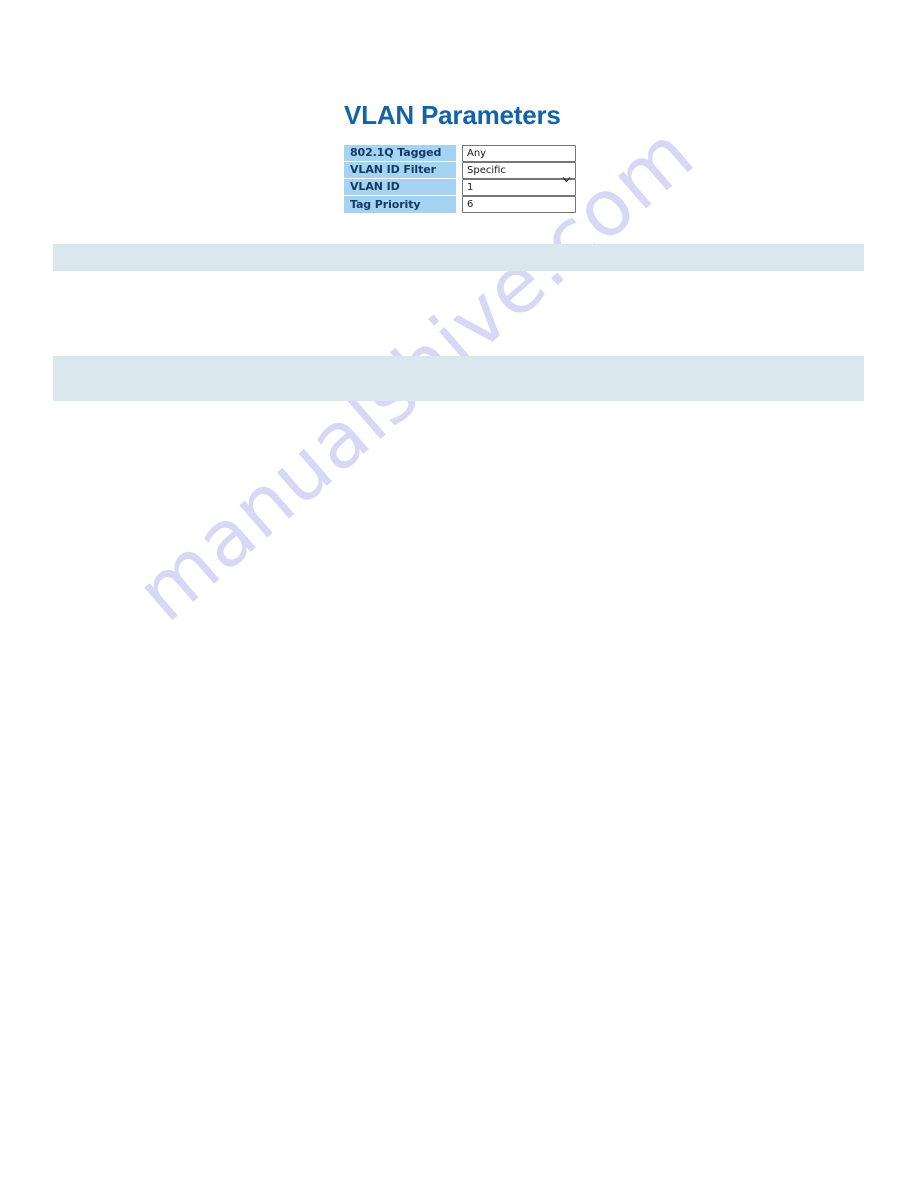  I want to click on row-value-vlan-id-filter: Specific, so click(519, 172).